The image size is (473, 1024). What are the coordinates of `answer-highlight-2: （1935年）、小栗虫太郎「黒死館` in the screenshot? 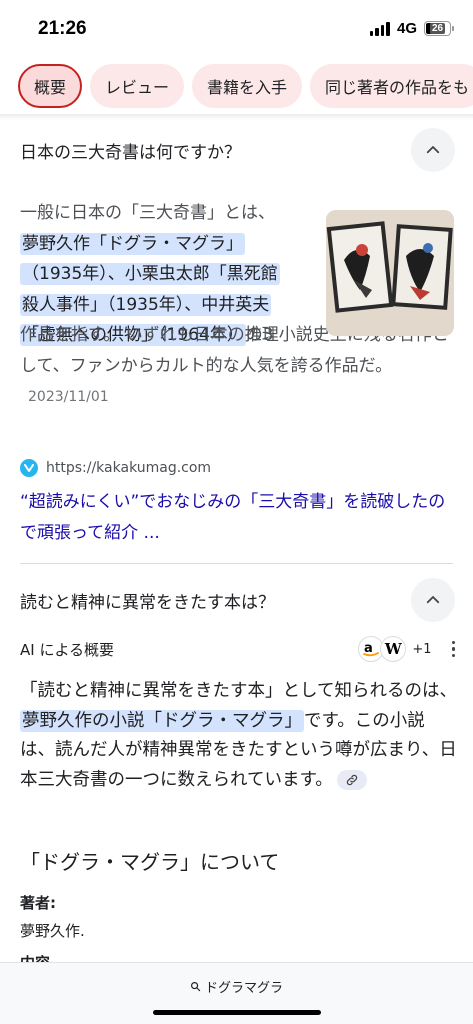 It's located at (150, 274).